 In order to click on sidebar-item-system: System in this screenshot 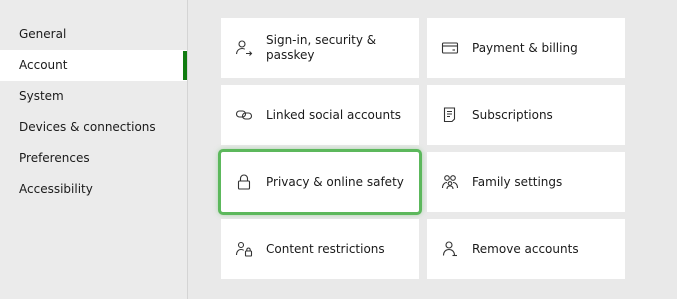, I will do `click(93, 96)`.